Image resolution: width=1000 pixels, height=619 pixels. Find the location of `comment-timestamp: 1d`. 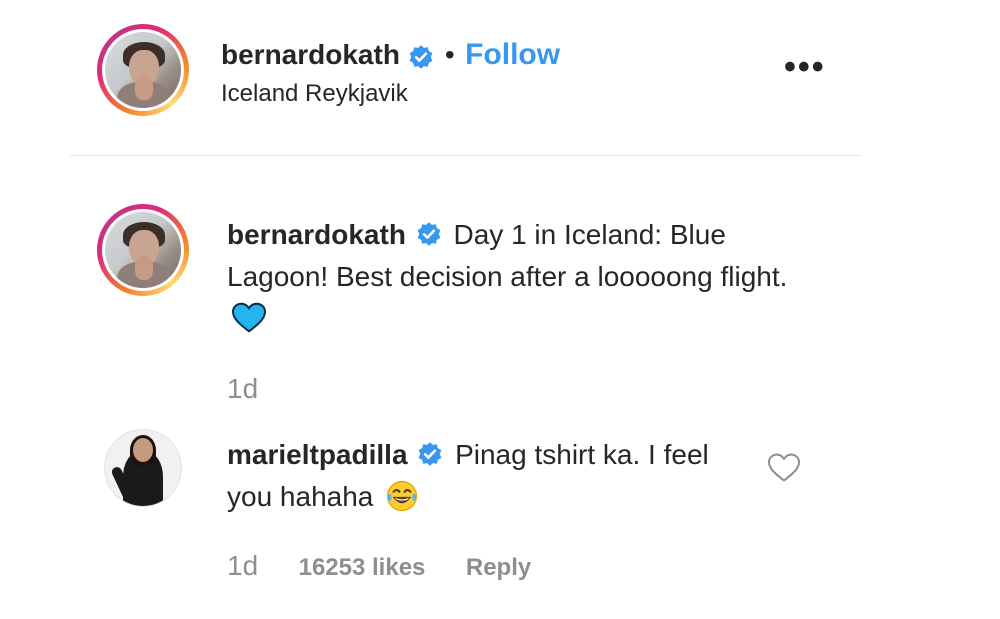

comment-timestamp: 1d is located at coordinates (242, 565).